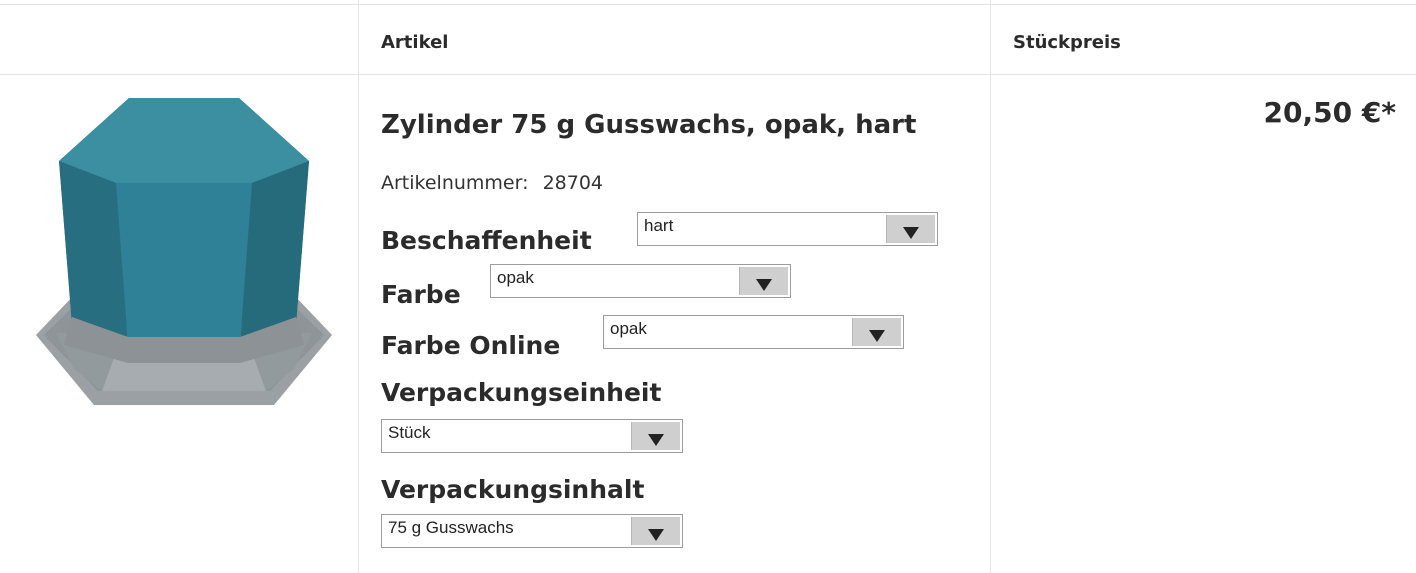 This screenshot has height=573, width=1416. Describe the element at coordinates (659, 225) in the screenshot. I see `beschaffenheit-select-value: hart` at that location.